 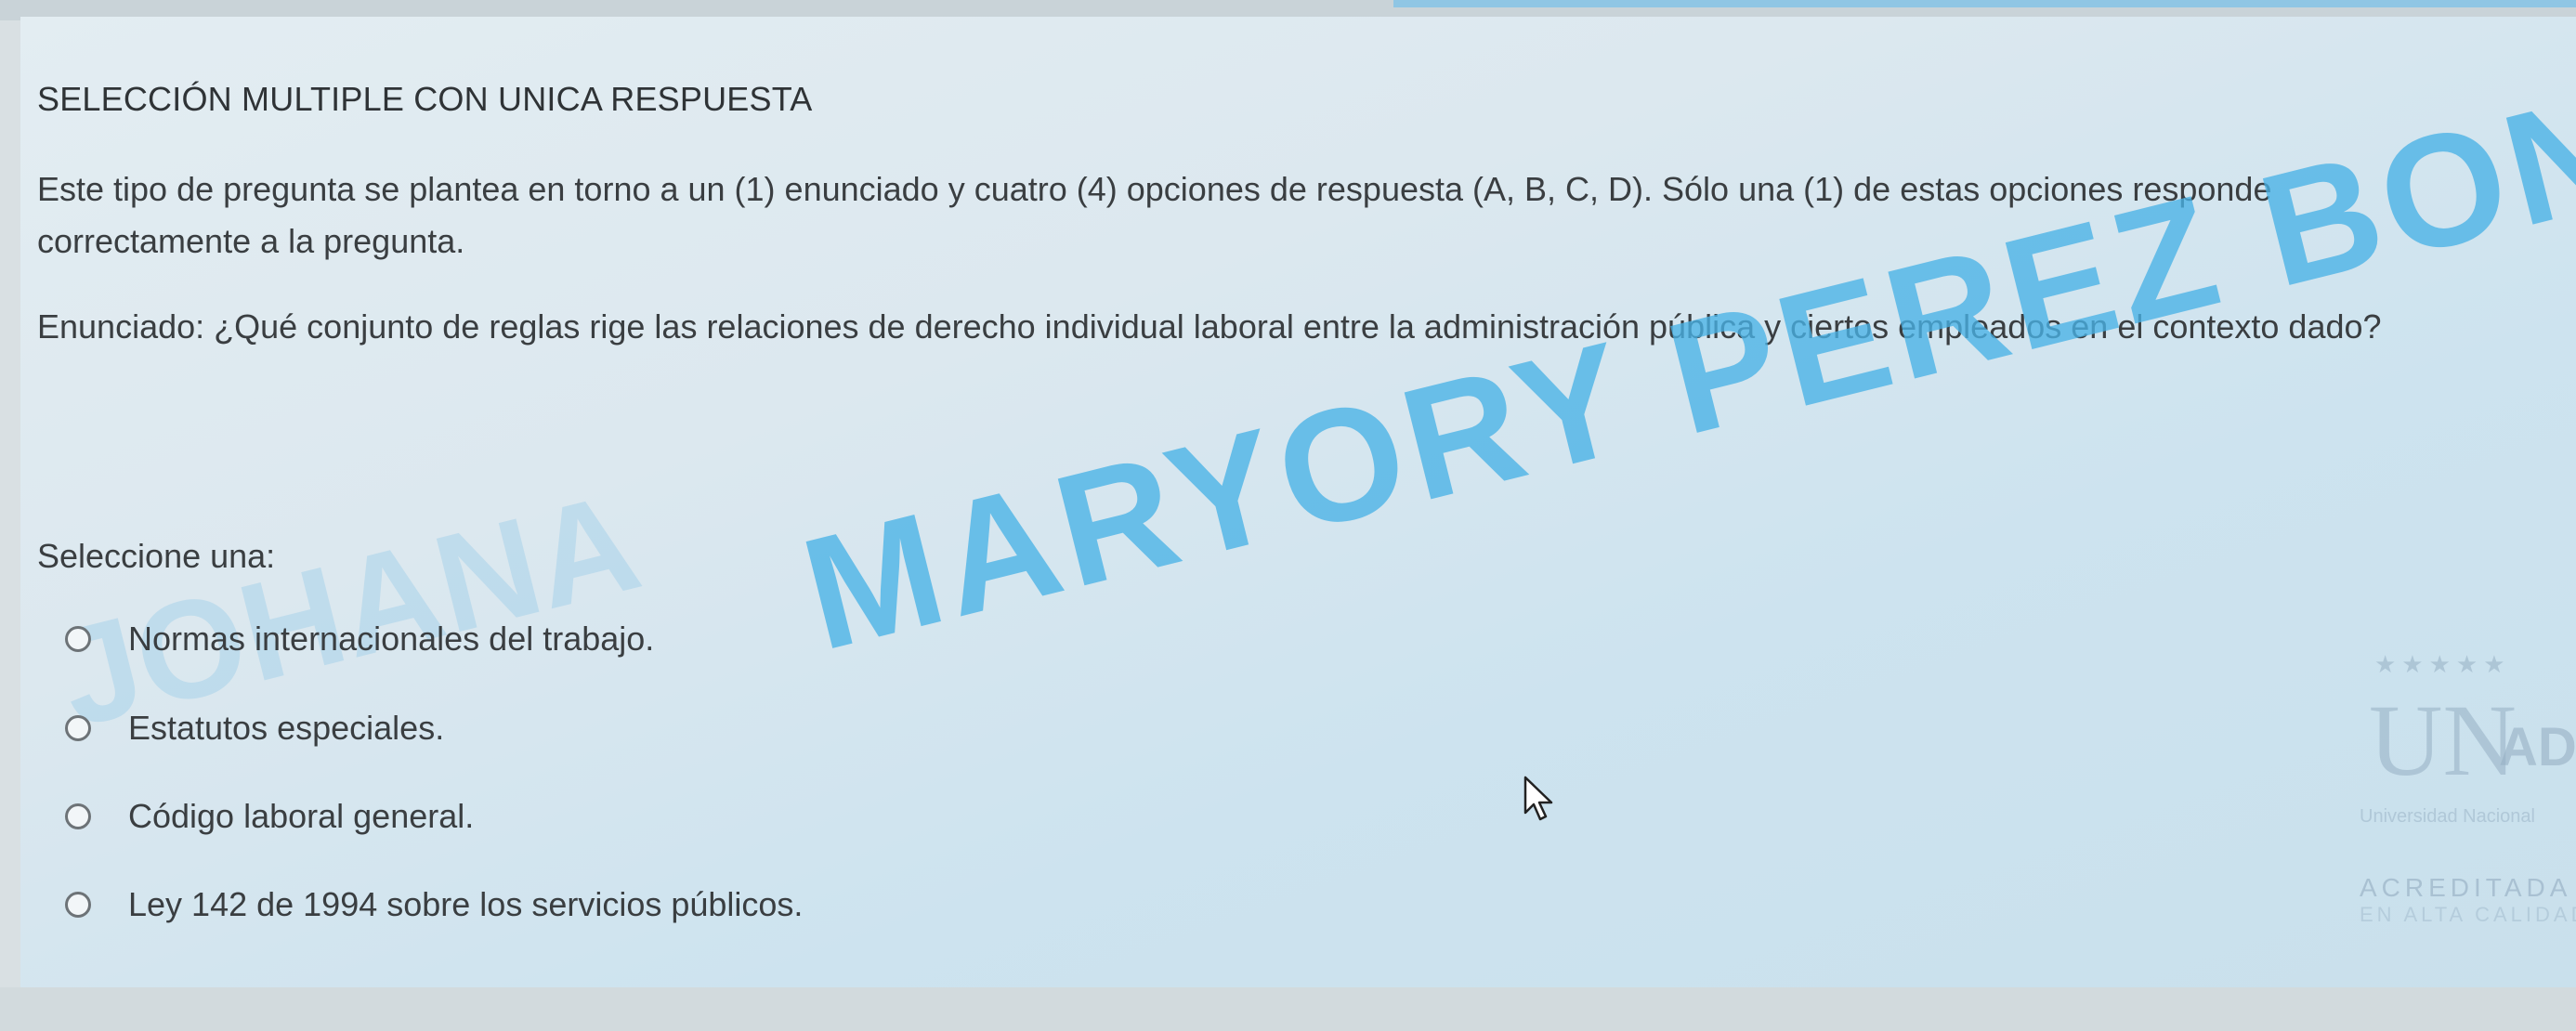 I want to click on select-one-label: Seleccione una:, so click(x=156, y=556).